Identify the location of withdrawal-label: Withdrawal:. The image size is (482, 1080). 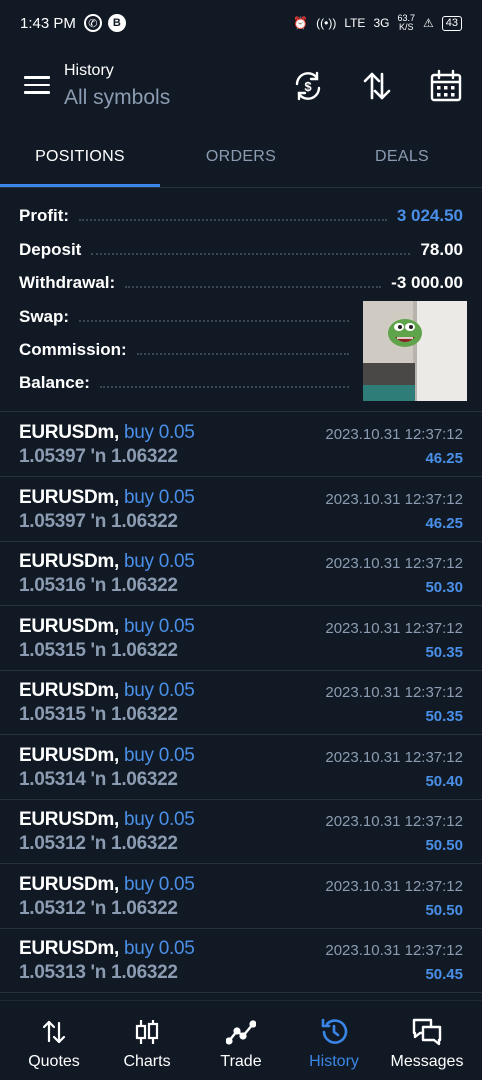
(67, 282).